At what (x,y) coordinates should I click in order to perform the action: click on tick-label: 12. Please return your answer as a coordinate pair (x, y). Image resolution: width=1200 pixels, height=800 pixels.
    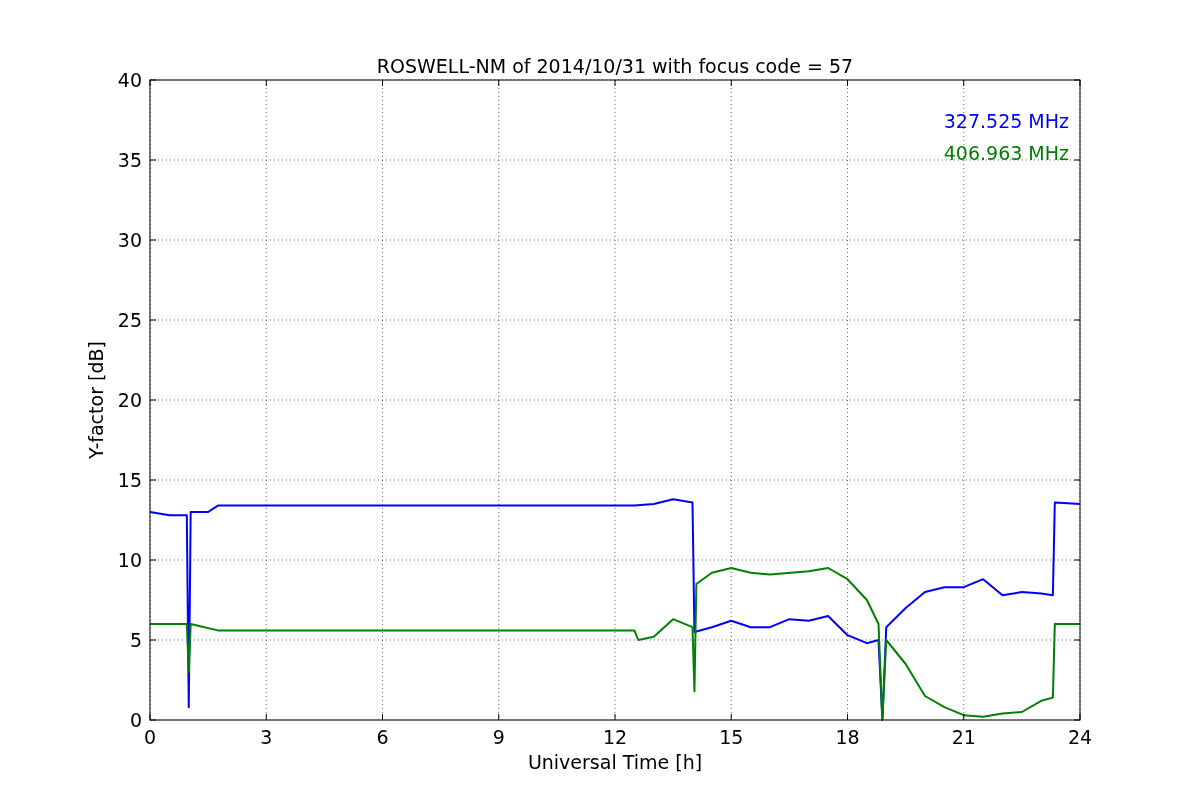
    Looking at the image, I should click on (615, 737).